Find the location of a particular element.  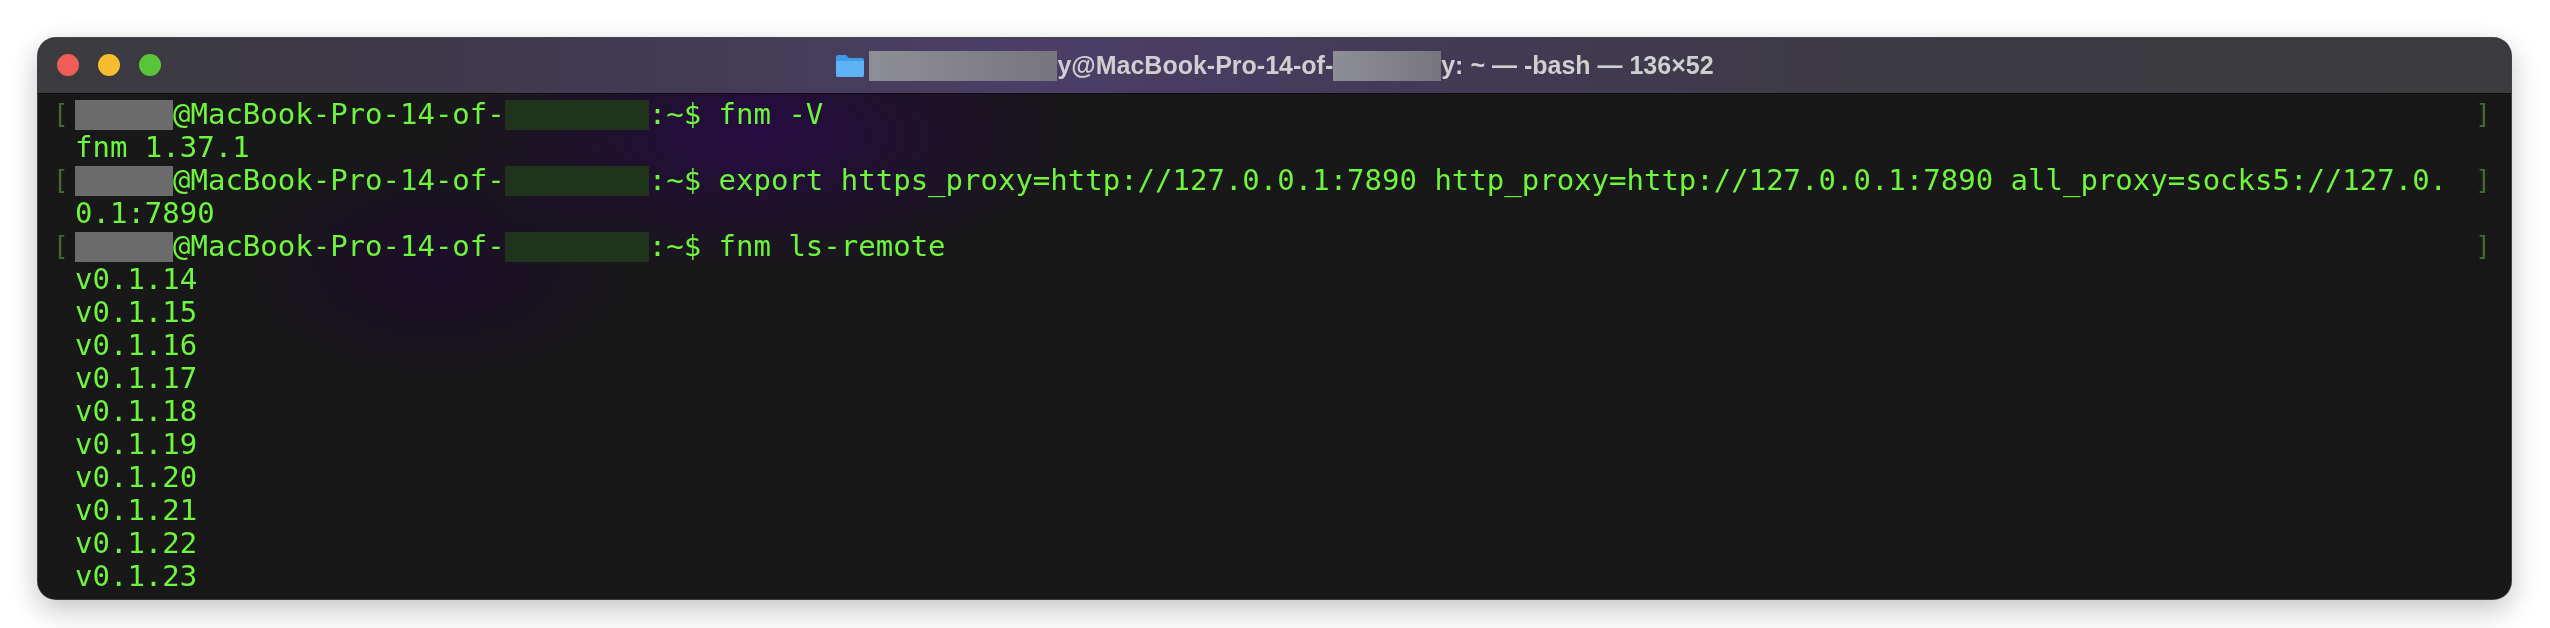

terminal-text: v0.1.19 is located at coordinates (136, 444).